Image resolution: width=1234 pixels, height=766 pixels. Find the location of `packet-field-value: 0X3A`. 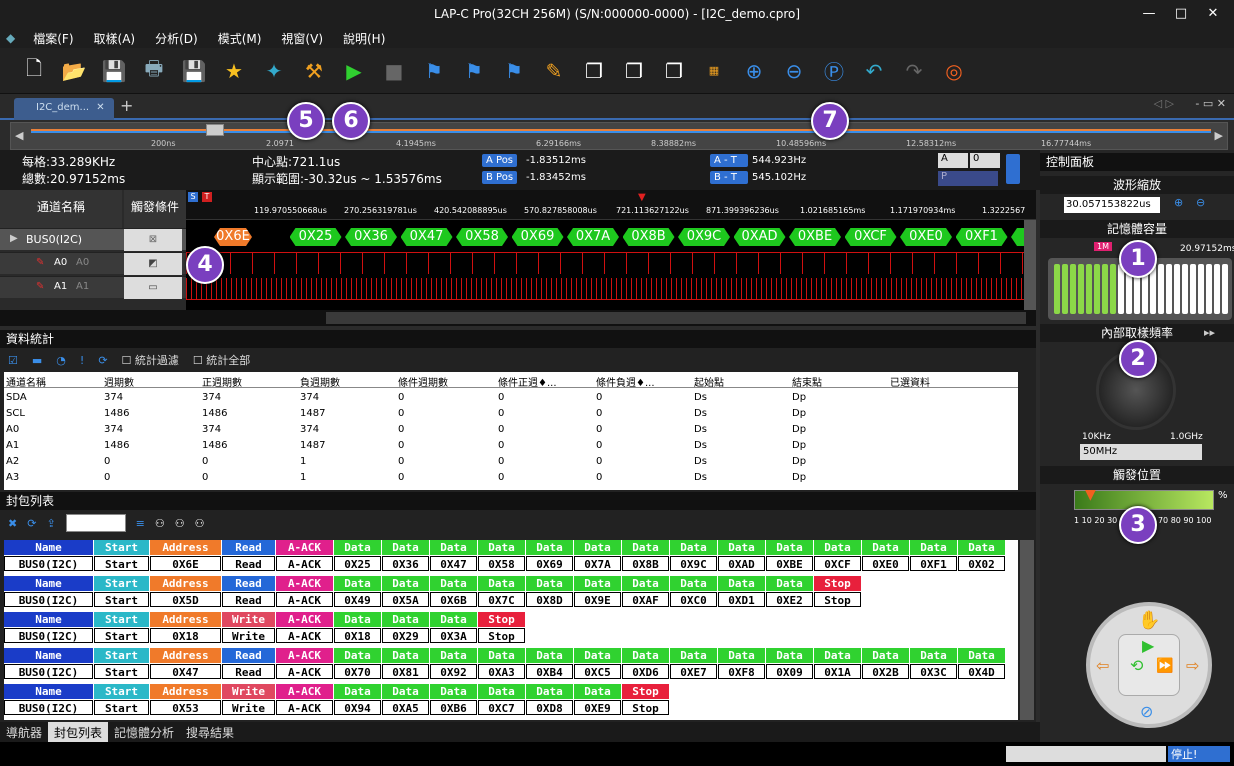

packet-field-value: 0X3A is located at coordinates (453, 635).